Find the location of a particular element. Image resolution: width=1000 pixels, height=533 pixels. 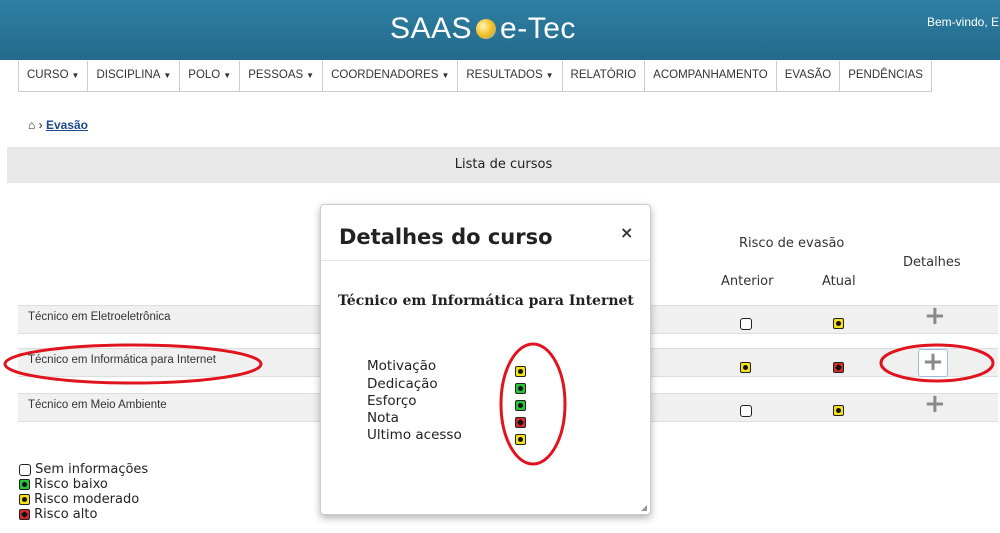

annotation-ellipse-metrics is located at coordinates (533, 404).